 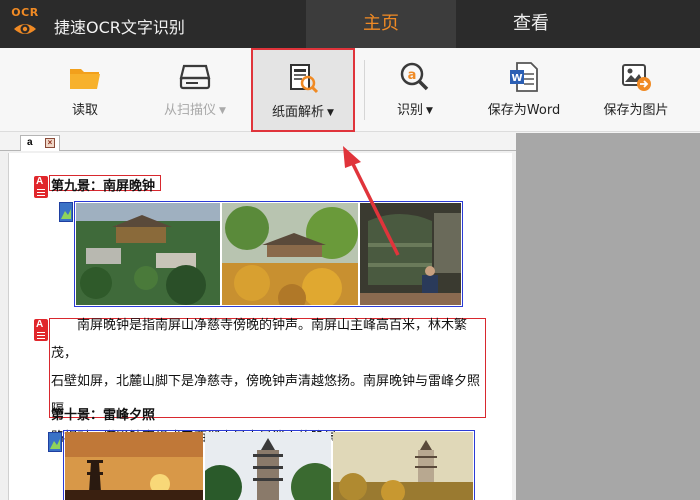 I want to click on app-logo: OCR, so click(x=25, y=24).